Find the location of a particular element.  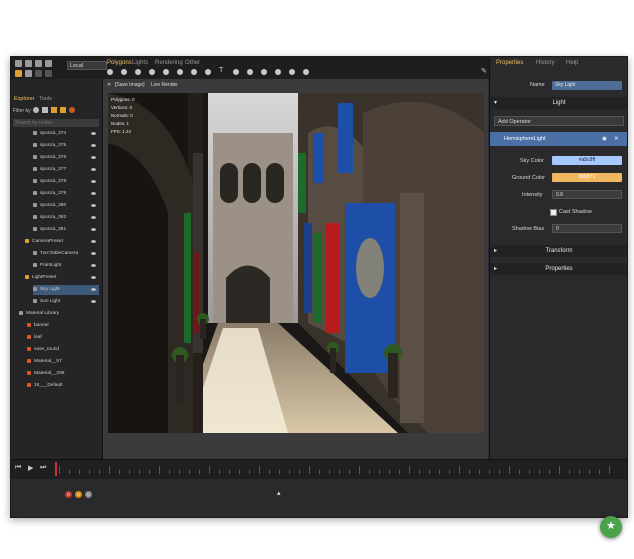

tree-item: PointLight is located at coordinates (66, 266).